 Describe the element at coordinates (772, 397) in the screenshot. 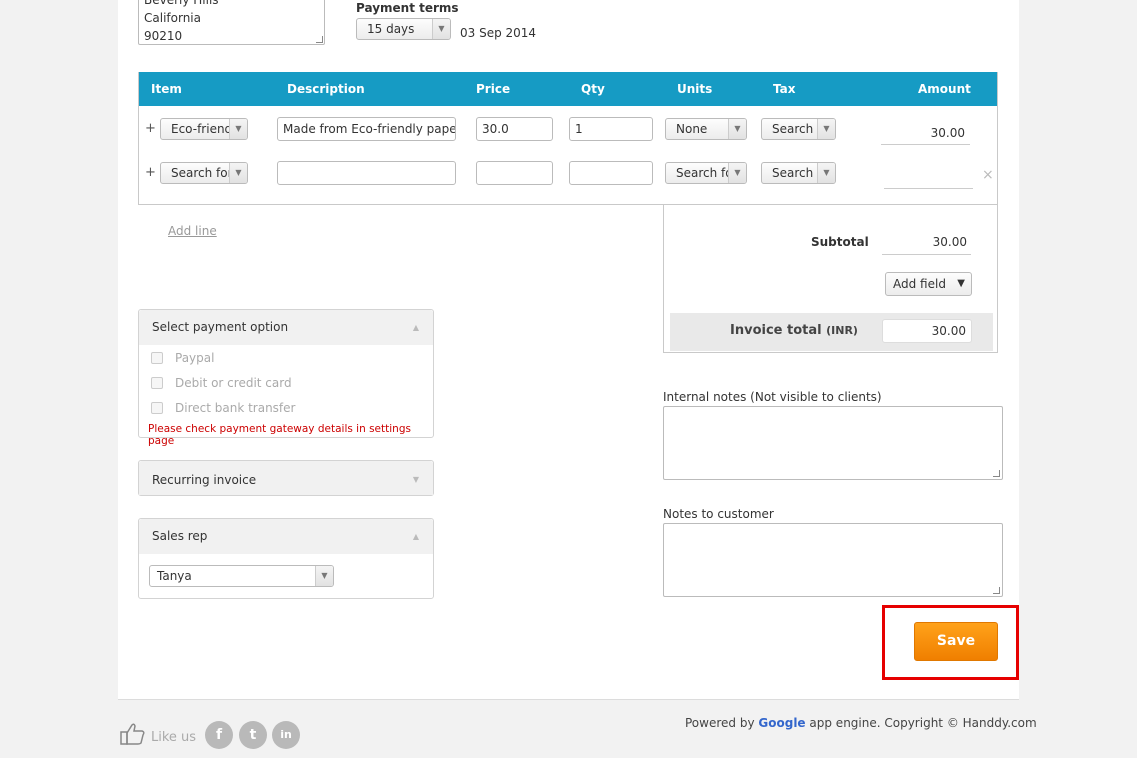

I see `internal-notes-label: Internal notes (Not visible to clients)` at that location.